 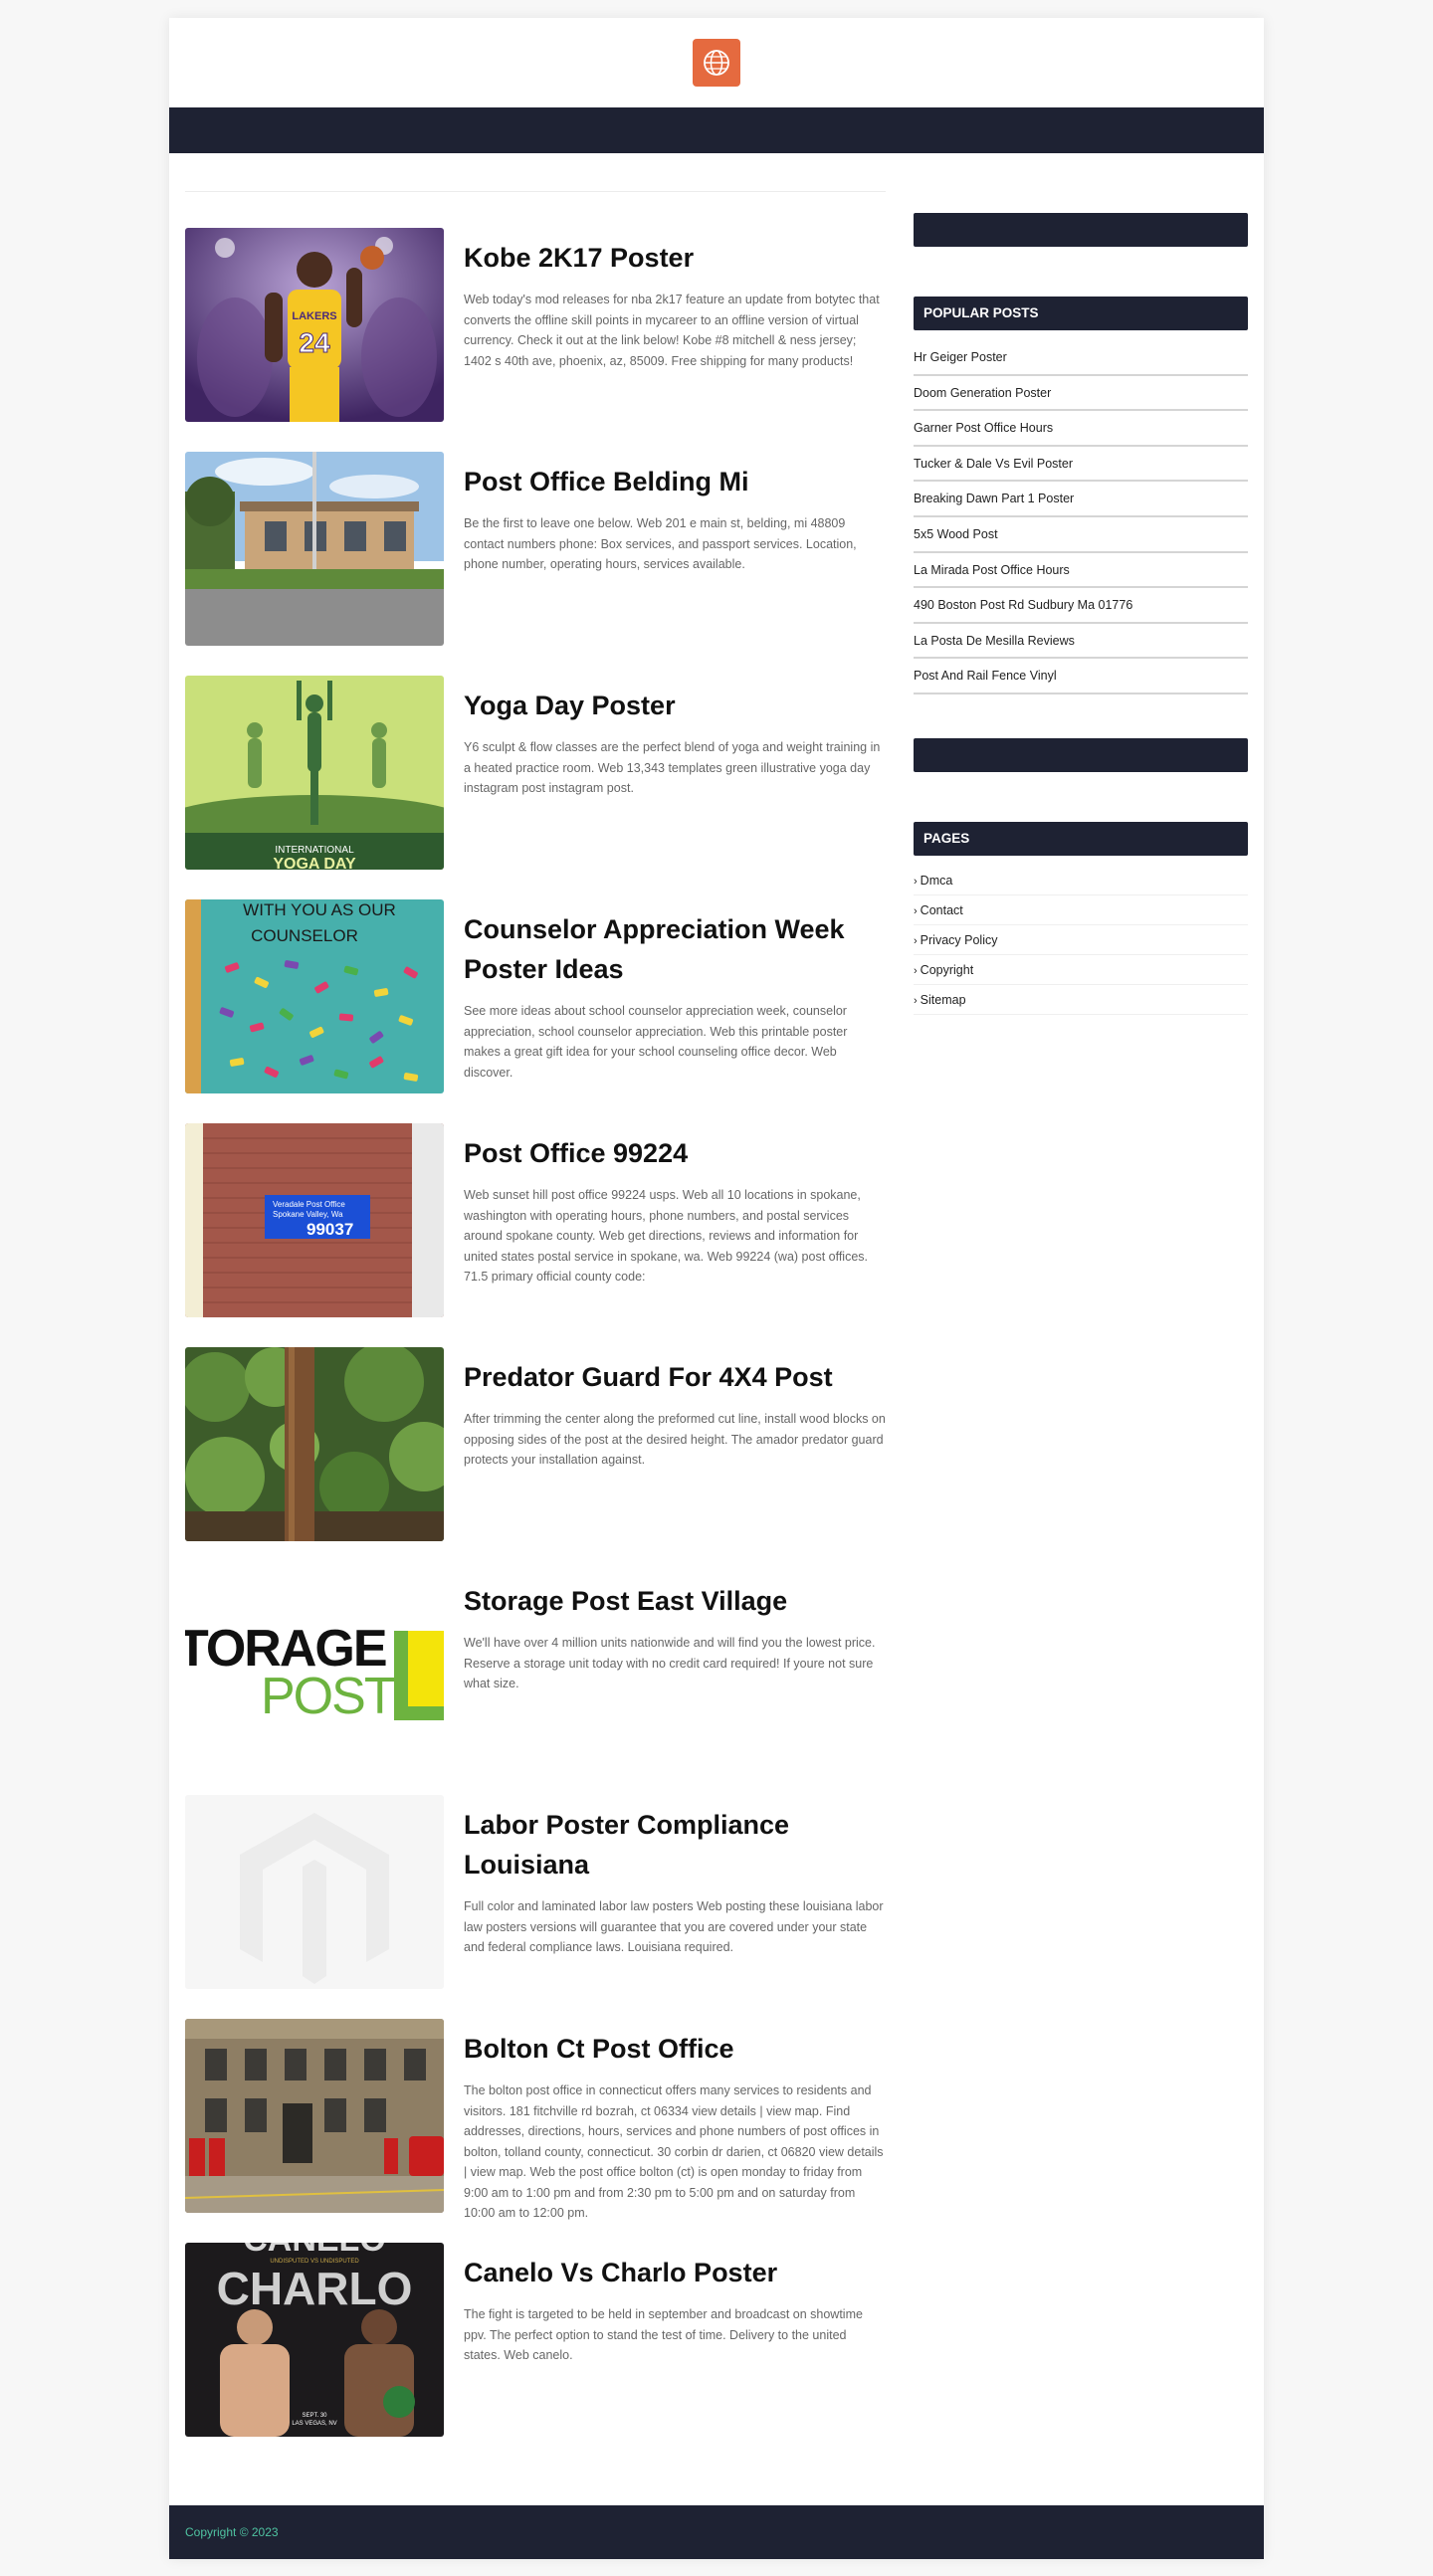 I want to click on post-title: Post Office Belding Mi, so click(x=675, y=481).